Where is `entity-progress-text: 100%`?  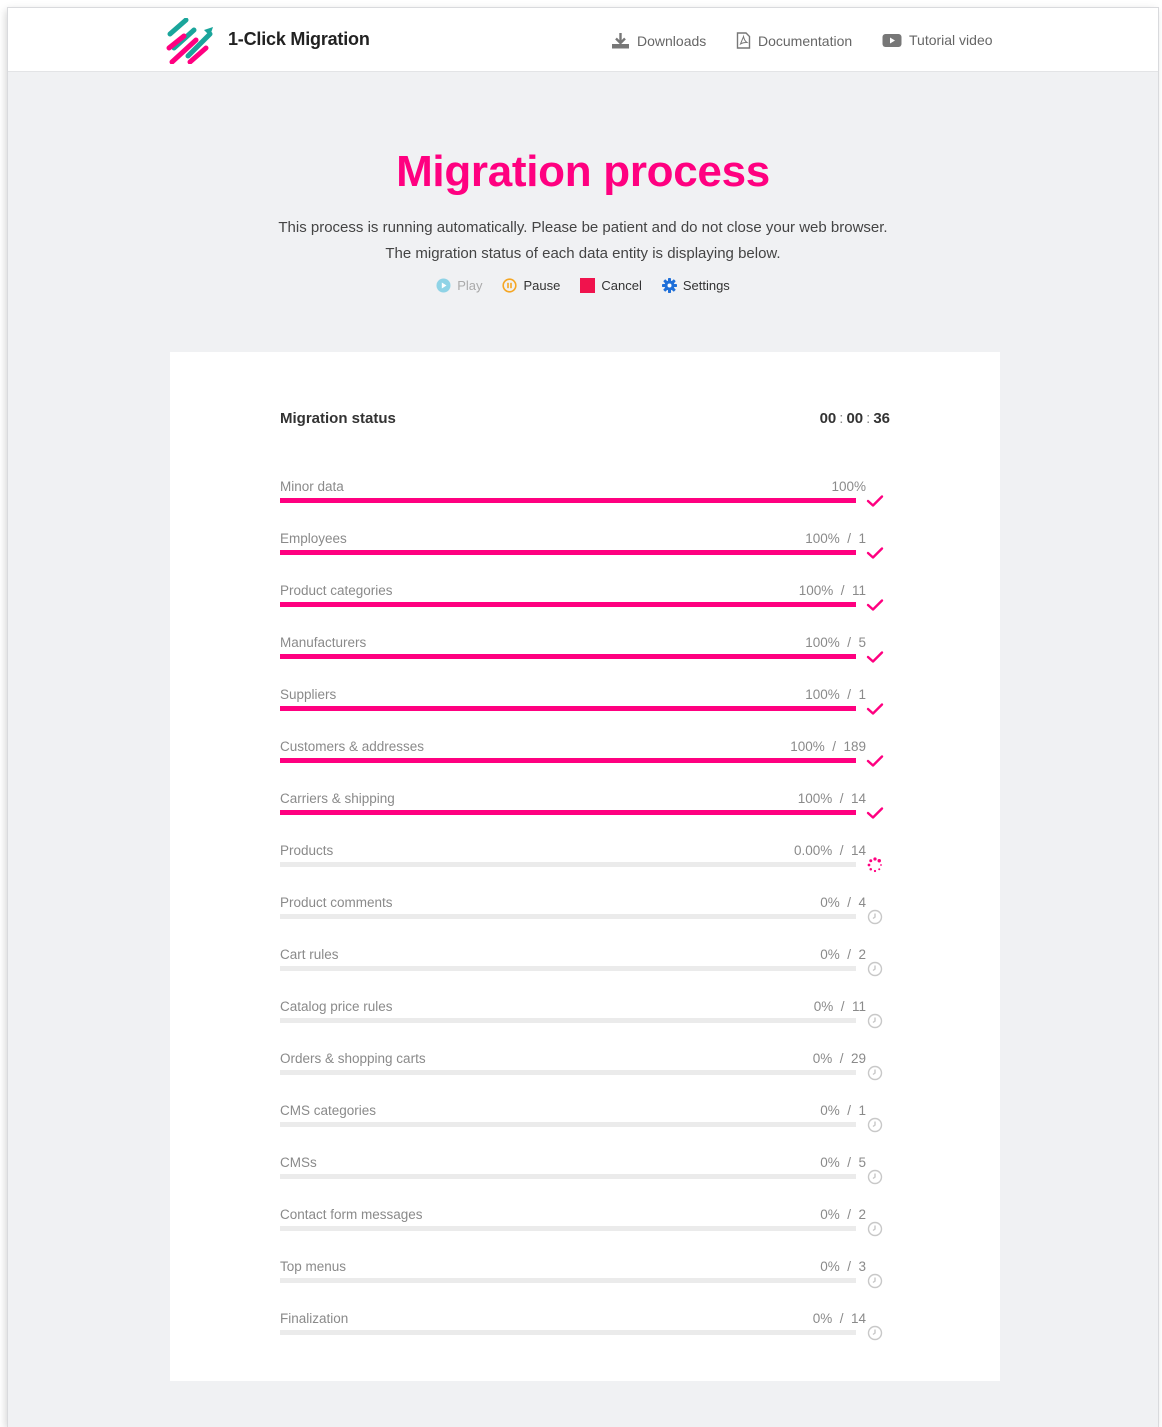 entity-progress-text: 100% is located at coordinates (848, 486).